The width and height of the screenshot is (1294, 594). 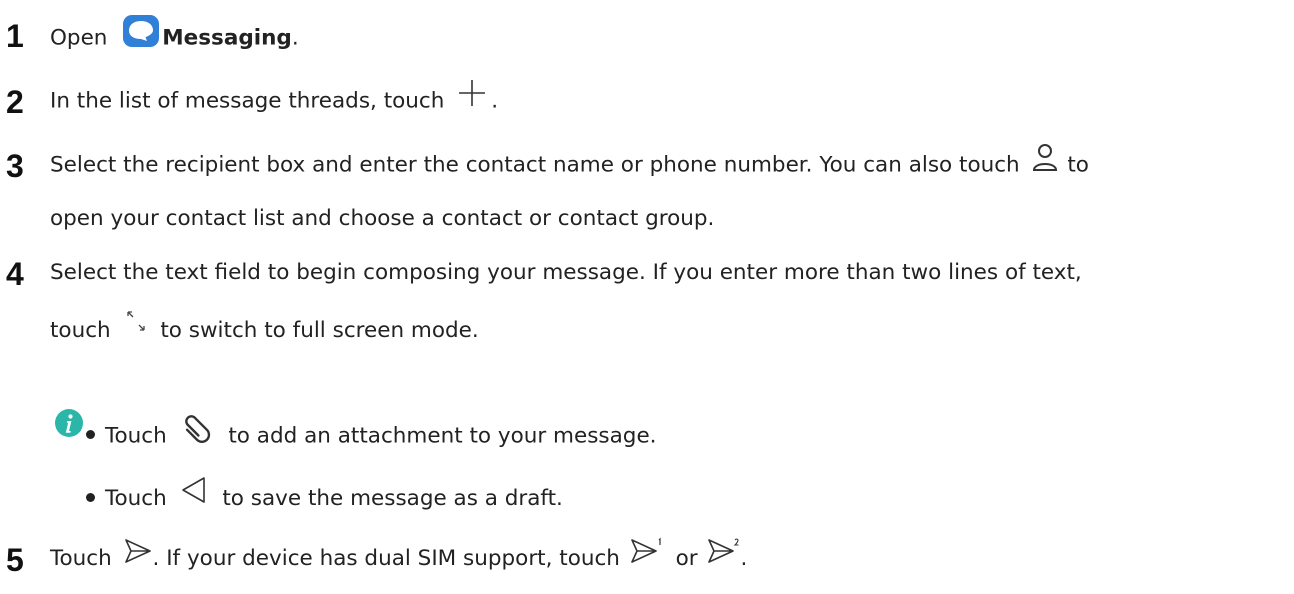 I want to click on step-number: 1, so click(x=15, y=36).